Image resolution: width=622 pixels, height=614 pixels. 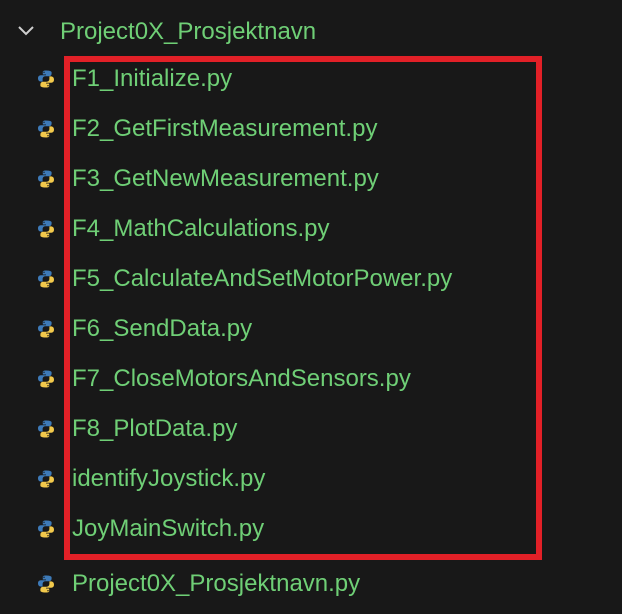 I want to click on file-item: F2_GetFirstMeasurement.py, so click(x=311, y=130).